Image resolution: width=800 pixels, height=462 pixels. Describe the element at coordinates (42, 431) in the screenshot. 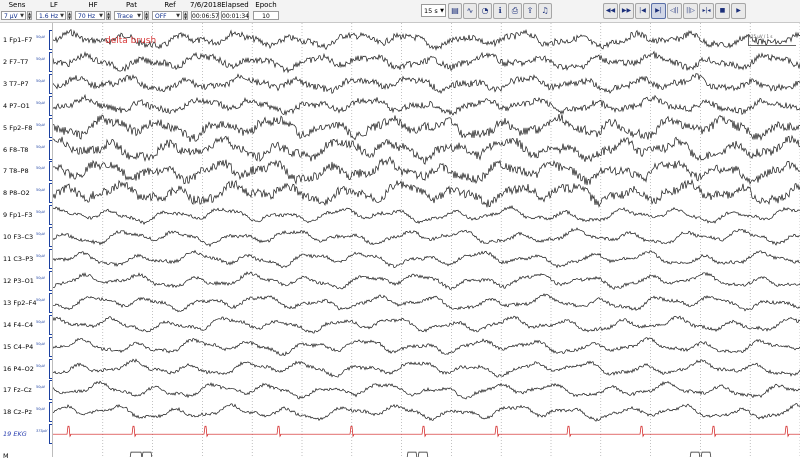

I see `channel-scale: 375µV` at that location.